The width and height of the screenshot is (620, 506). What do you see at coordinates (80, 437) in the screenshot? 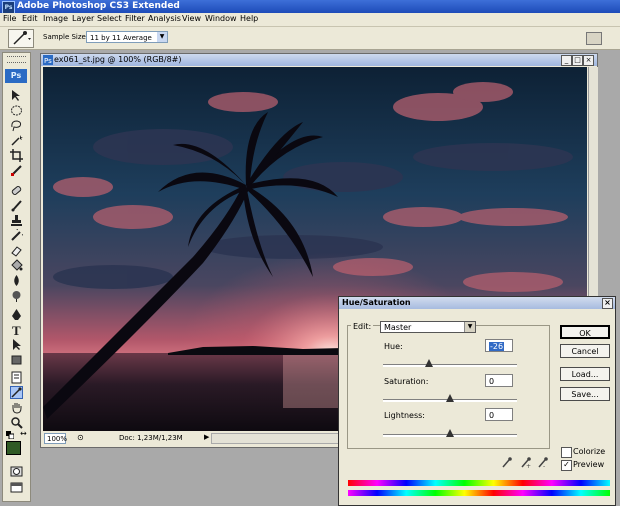
I see `zoom-options-icon: ⊙` at bounding box center [80, 437].